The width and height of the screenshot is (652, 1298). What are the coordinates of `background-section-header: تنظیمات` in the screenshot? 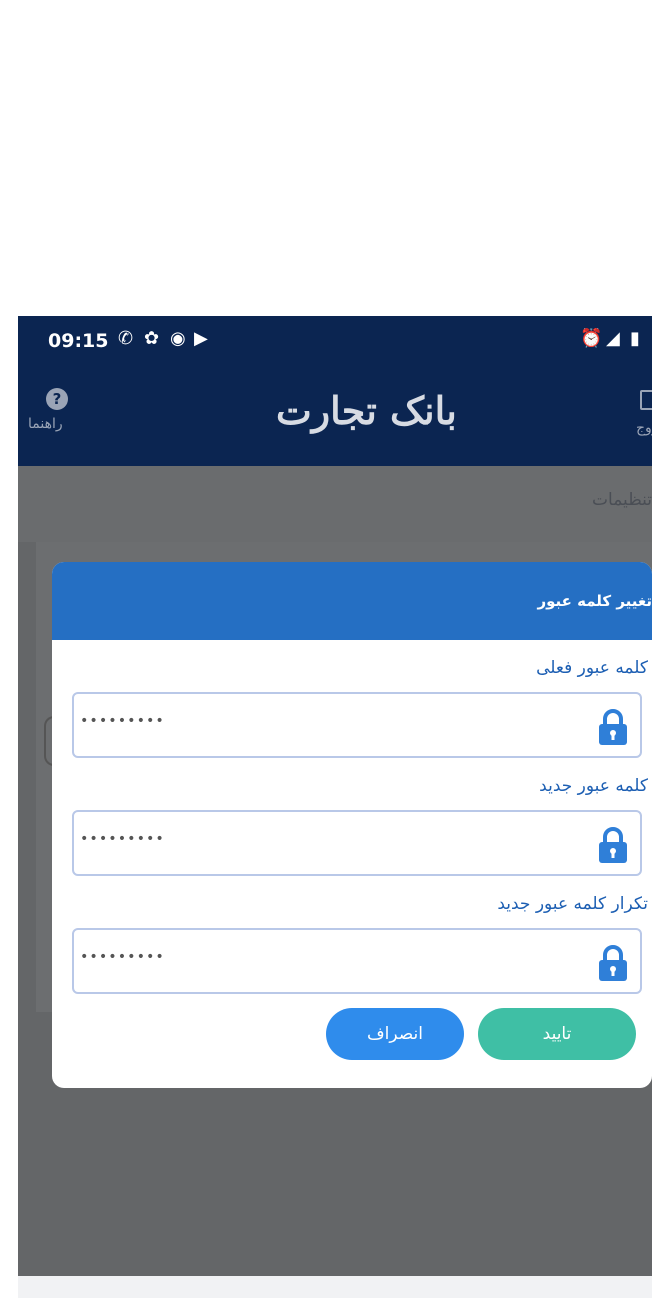 It's located at (335, 504).